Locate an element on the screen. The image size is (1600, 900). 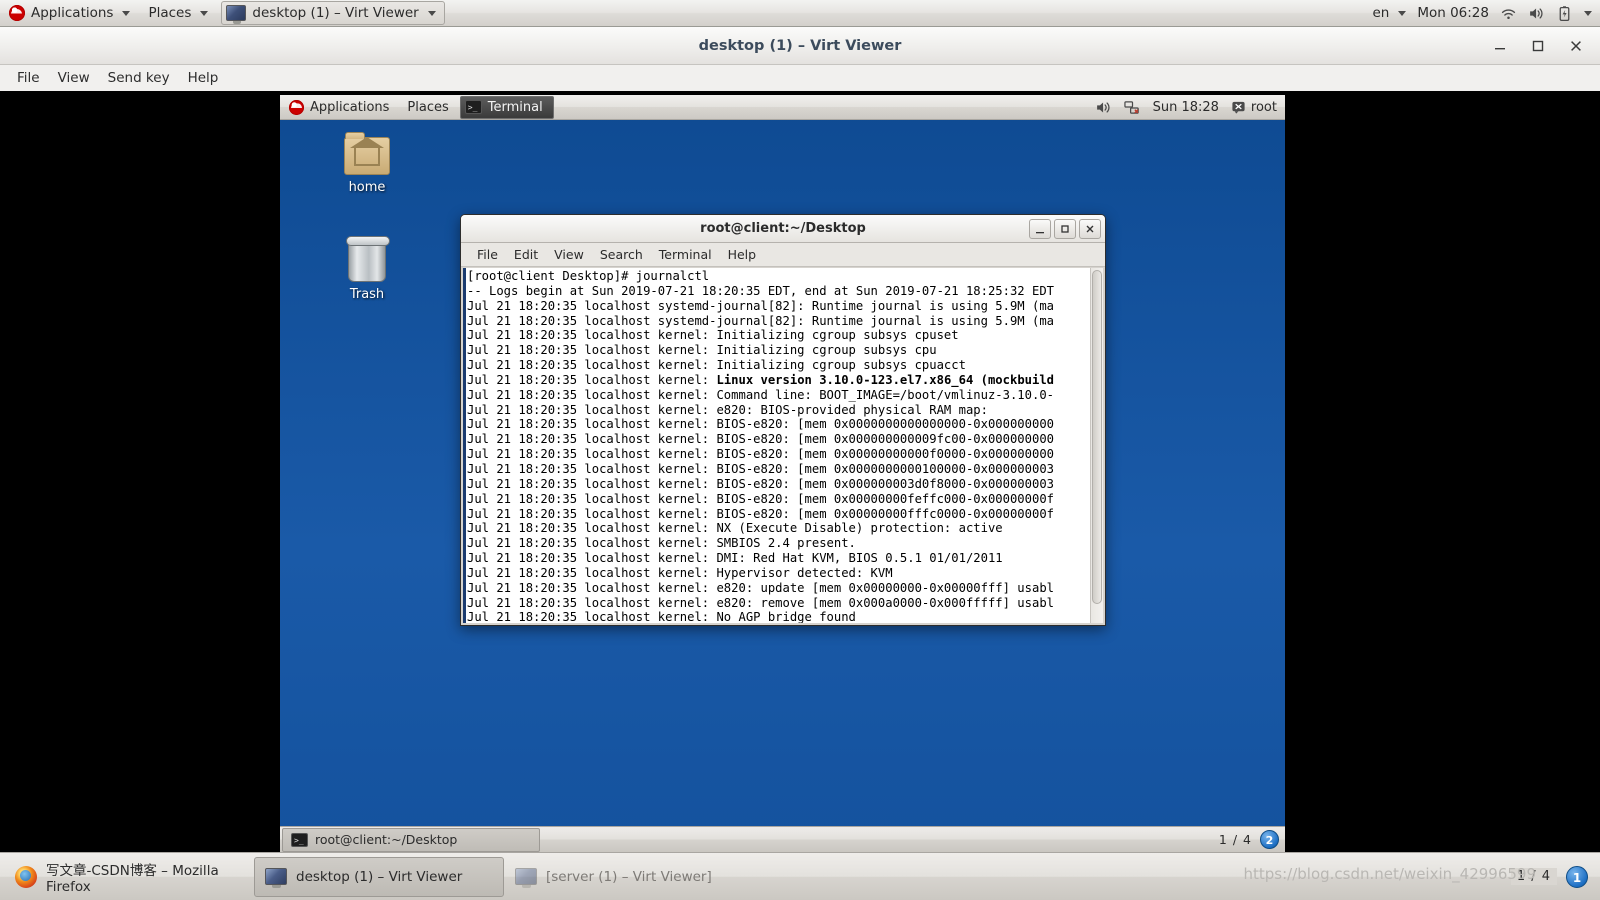
battery-icon is located at coordinates (1564, 13).